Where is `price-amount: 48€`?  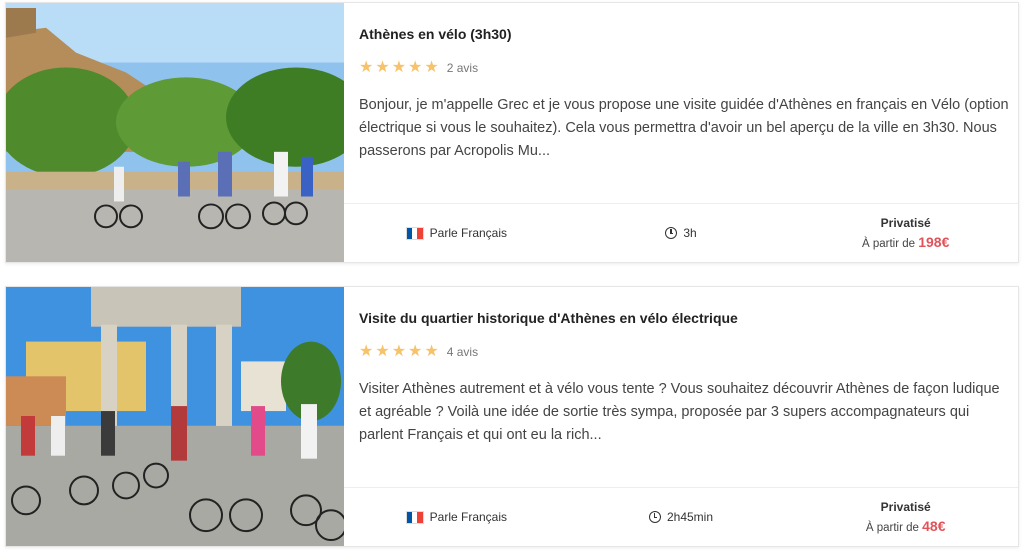
price-amount: 48€ is located at coordinates (934, 526).